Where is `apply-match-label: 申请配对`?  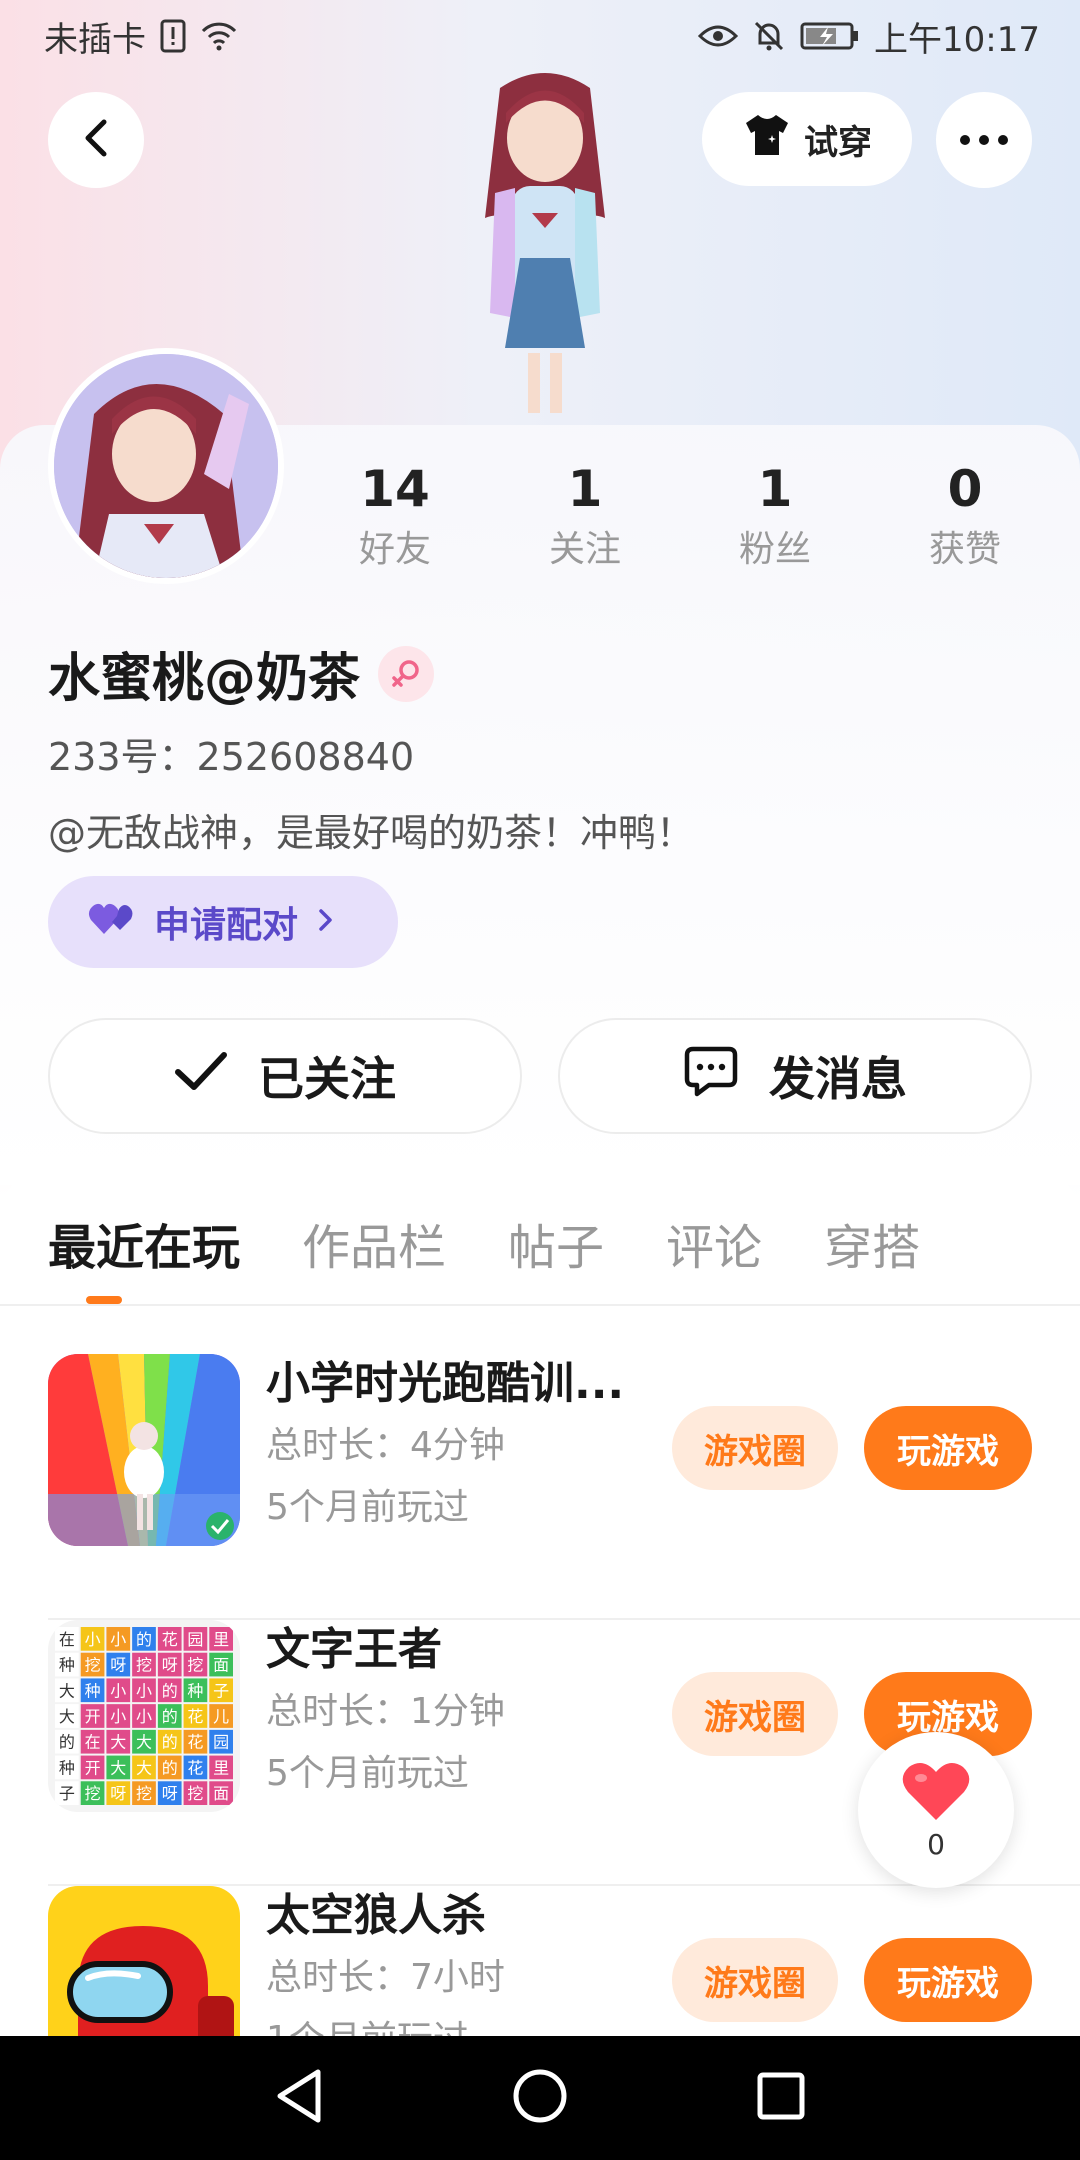
apply-match-label: 申请配对 is located at coordinates (226, 925).